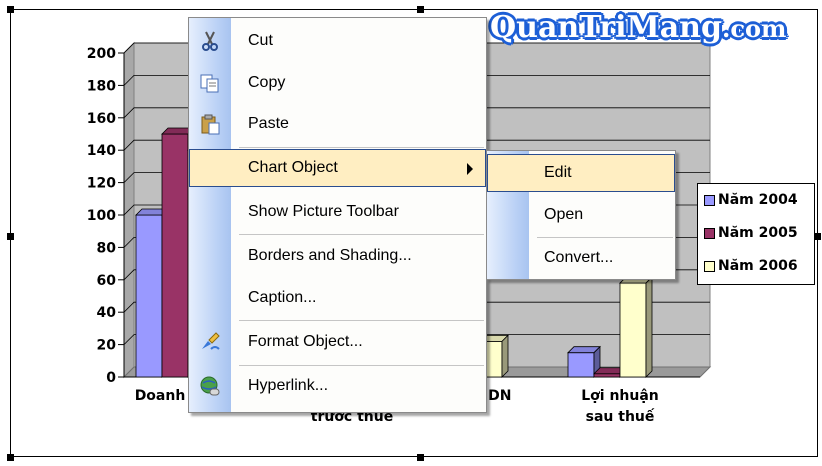 Image resolution: width=822 pixels, height=466 pixels. I want to click on watermark-logo: QuanTriMang.com, so click(638, 27).